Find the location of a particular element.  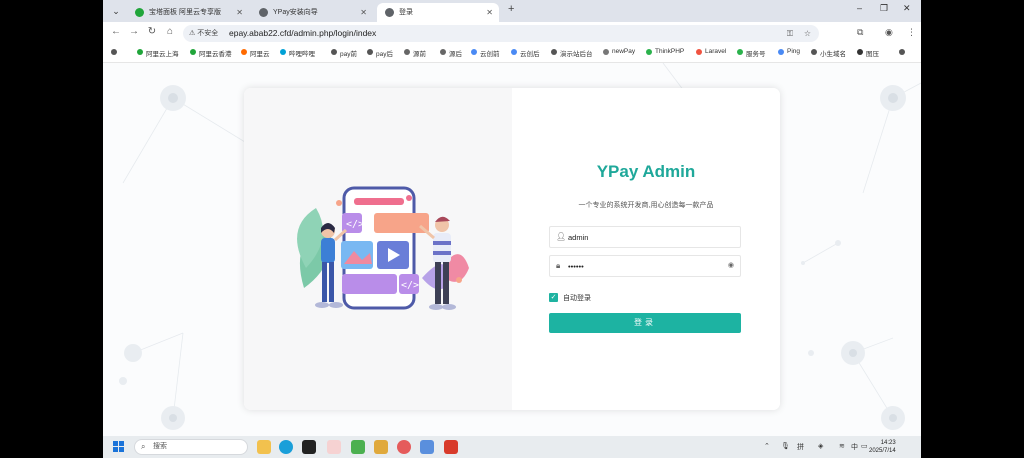

qq-app-icon is located at coordinates (334, 447).